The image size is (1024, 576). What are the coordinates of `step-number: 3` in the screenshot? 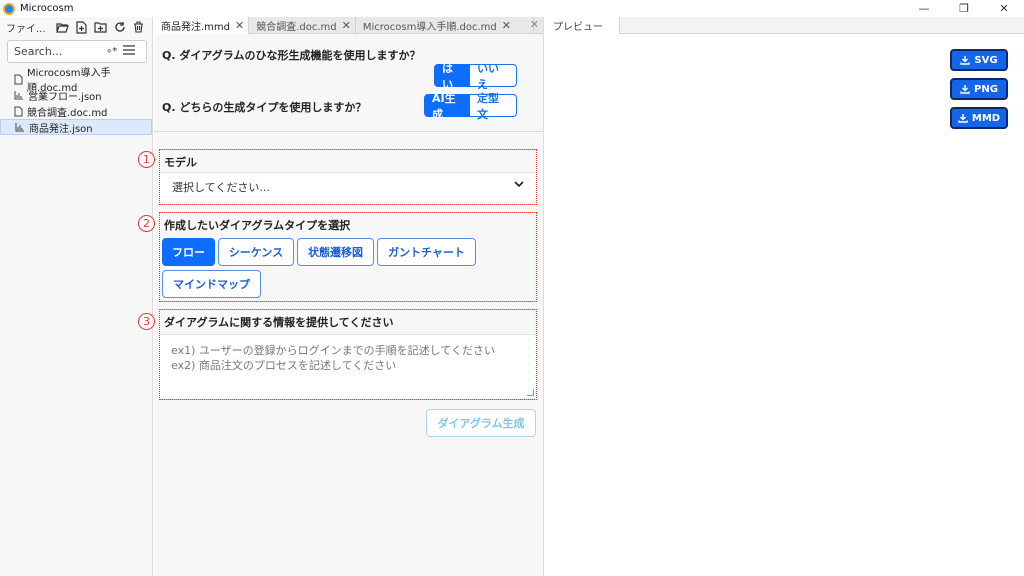 It's located at (146, 321).